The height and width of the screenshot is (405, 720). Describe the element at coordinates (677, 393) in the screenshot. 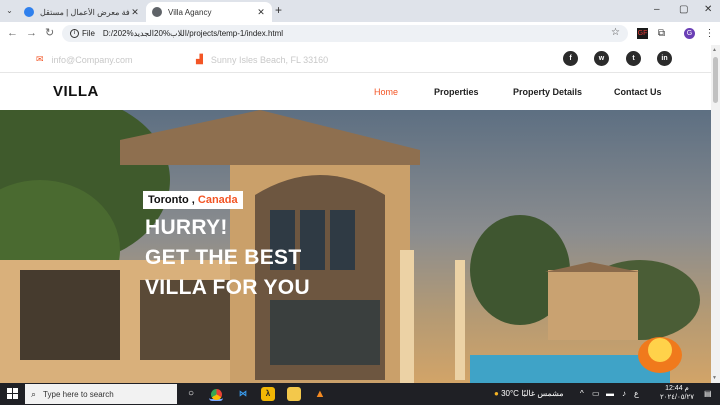

I see `clock: 12:44 م ٢٠٢٤/٠٥/٢٧` at that location.